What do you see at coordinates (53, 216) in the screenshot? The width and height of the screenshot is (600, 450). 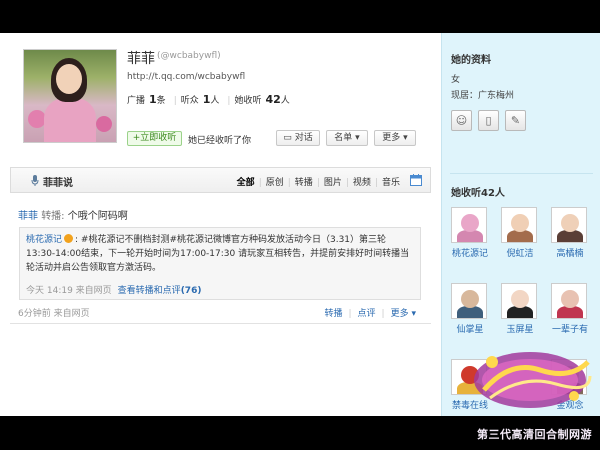 I see `post-verb: 转播:` at bounding box center [53, 216].